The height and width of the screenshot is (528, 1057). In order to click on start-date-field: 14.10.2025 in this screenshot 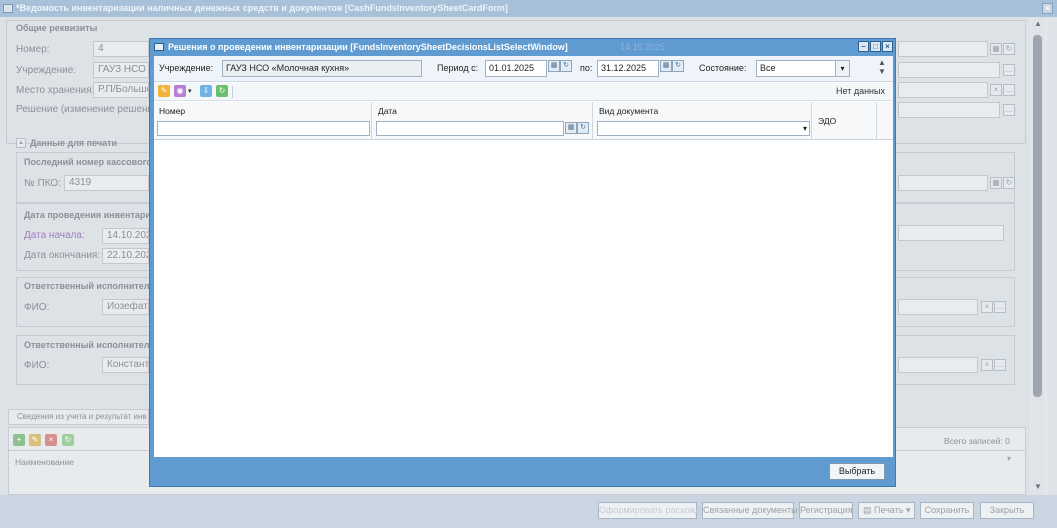, I will do `click(125, 236)`.